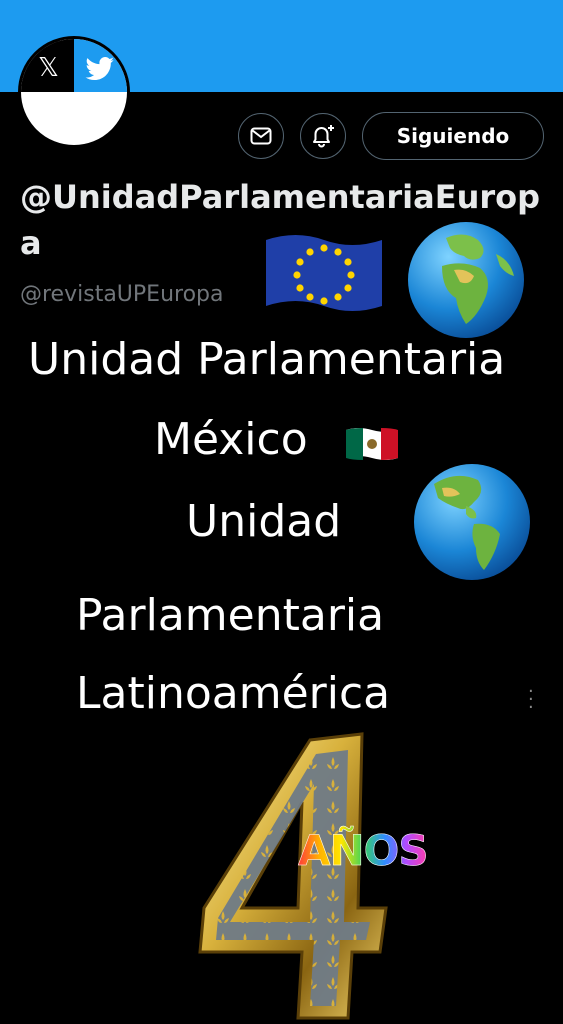  What do you see at coordinates (99, 69) in the screenshot?
I see `twitter-bird-icon` at bounding box center [99, 69].